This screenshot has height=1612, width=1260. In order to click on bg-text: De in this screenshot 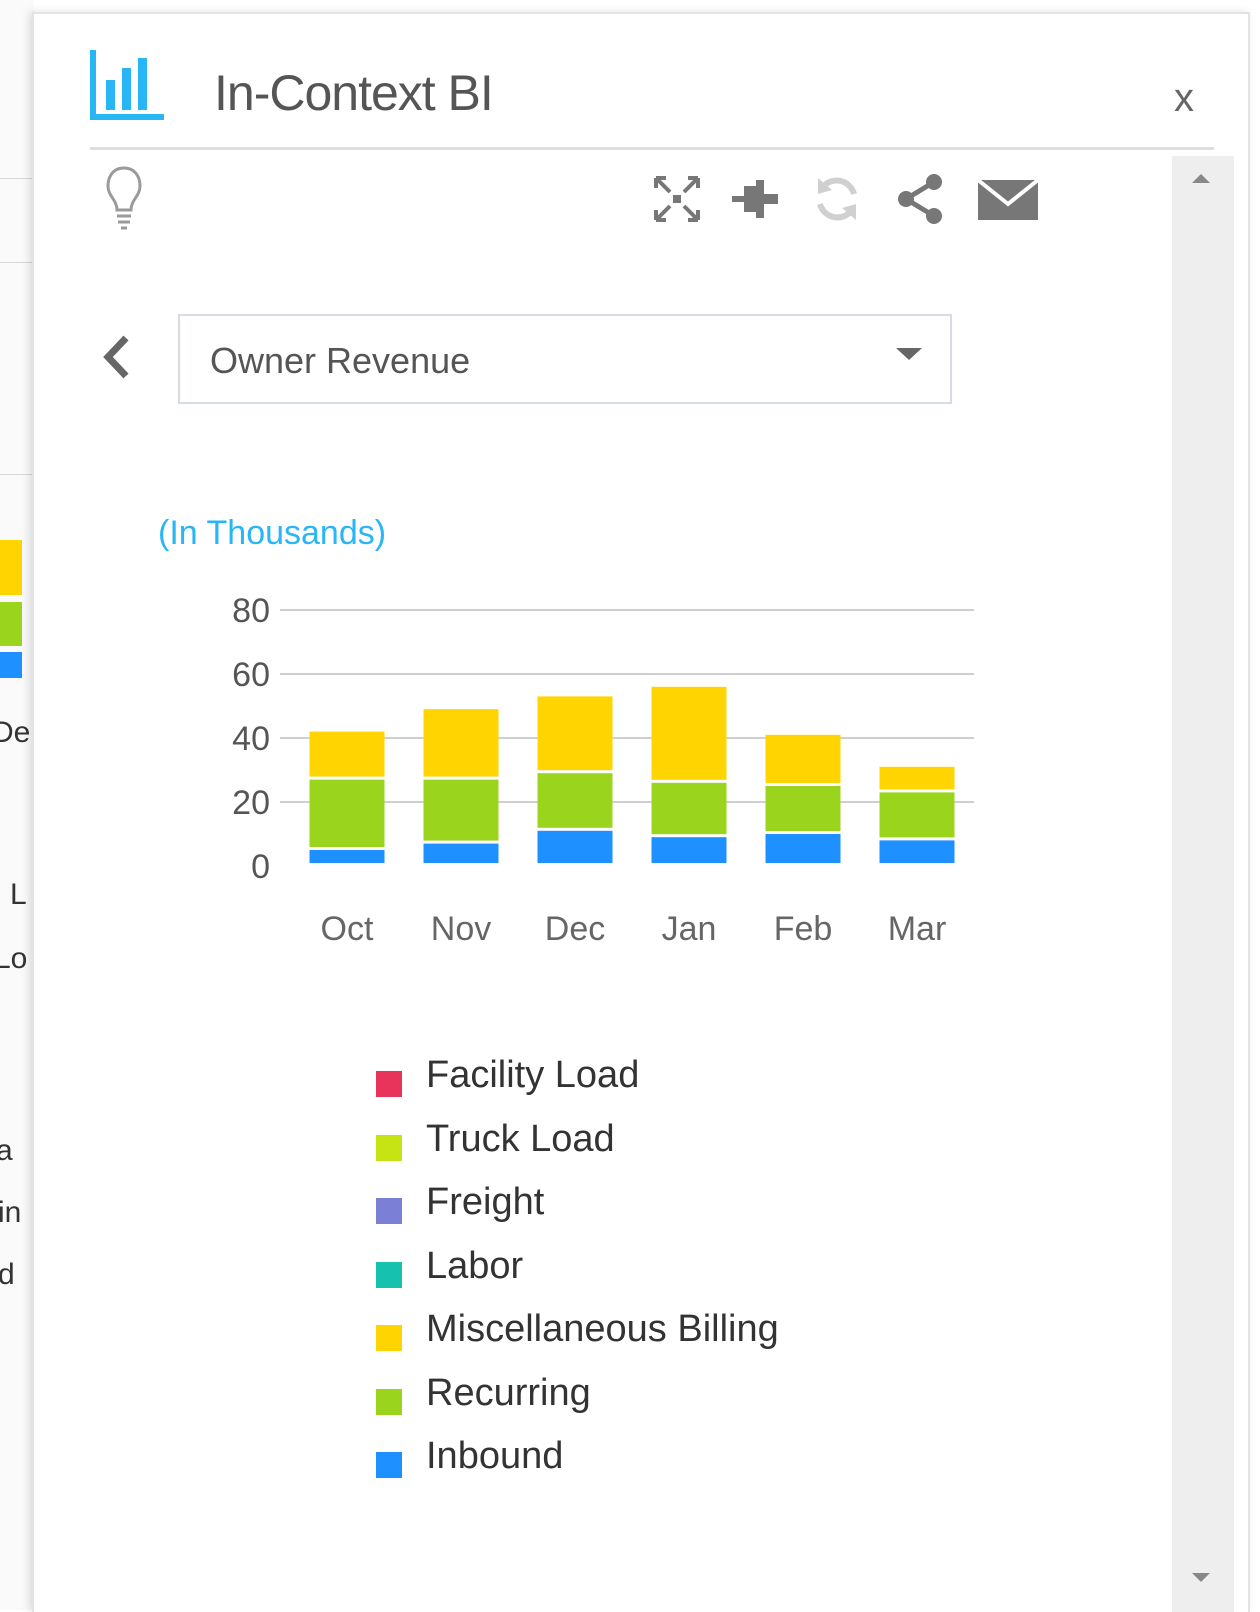, I will do `click(15, 732)`.